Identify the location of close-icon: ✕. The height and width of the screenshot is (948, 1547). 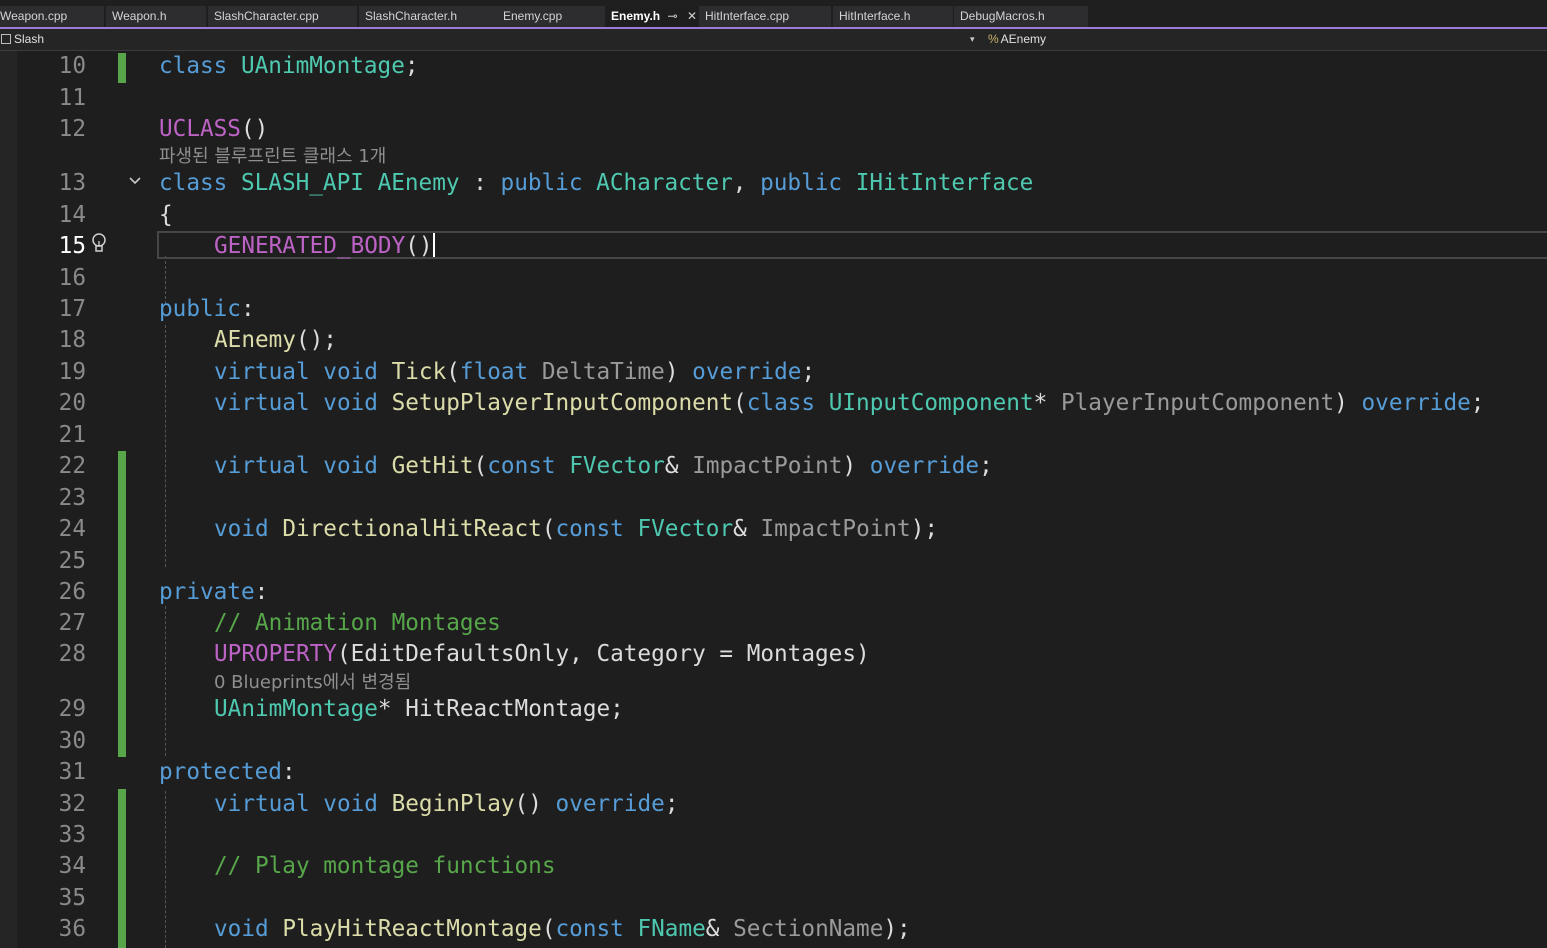
(692, 16).